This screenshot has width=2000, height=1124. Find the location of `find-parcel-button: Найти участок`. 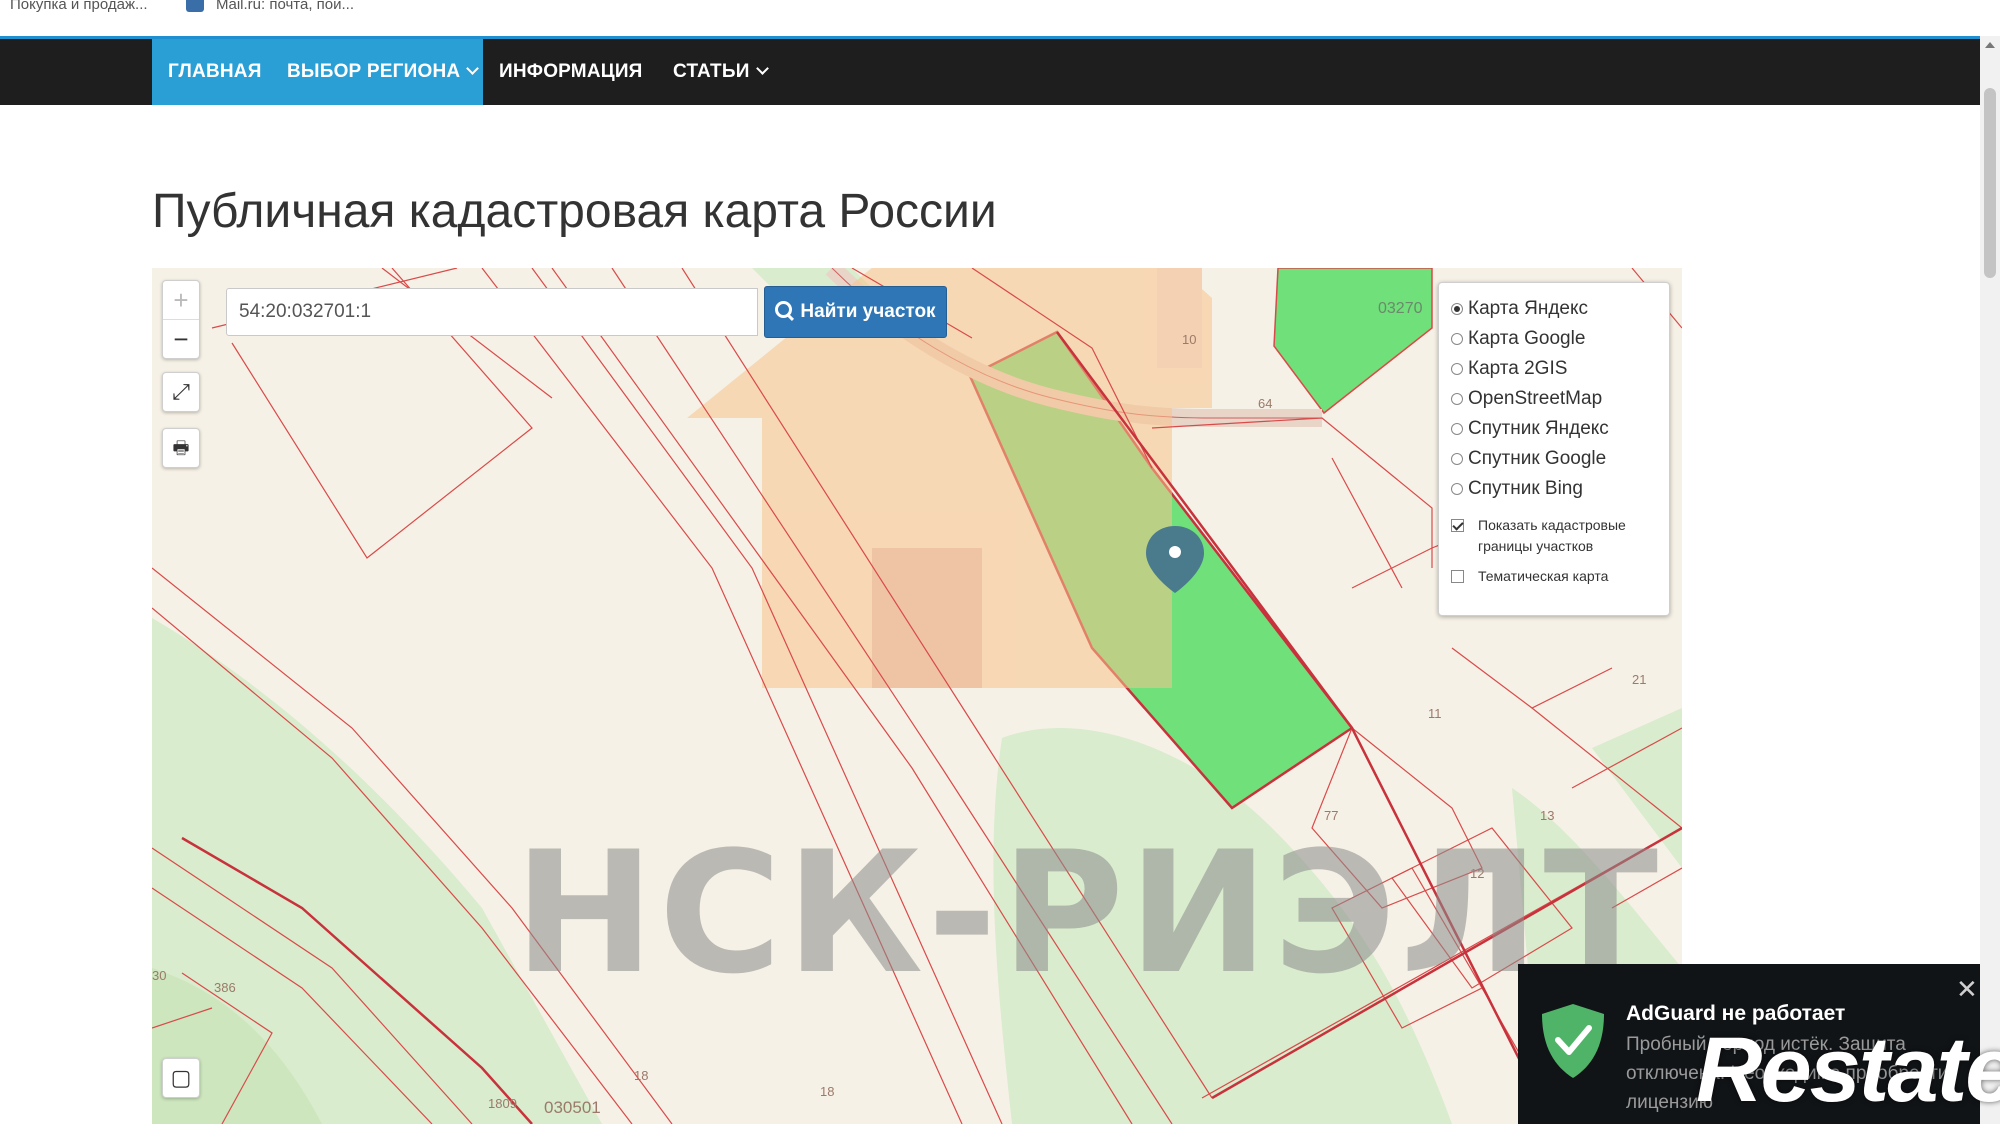

find-parcel-button: Найти участок is located at coordinates (855, 312).